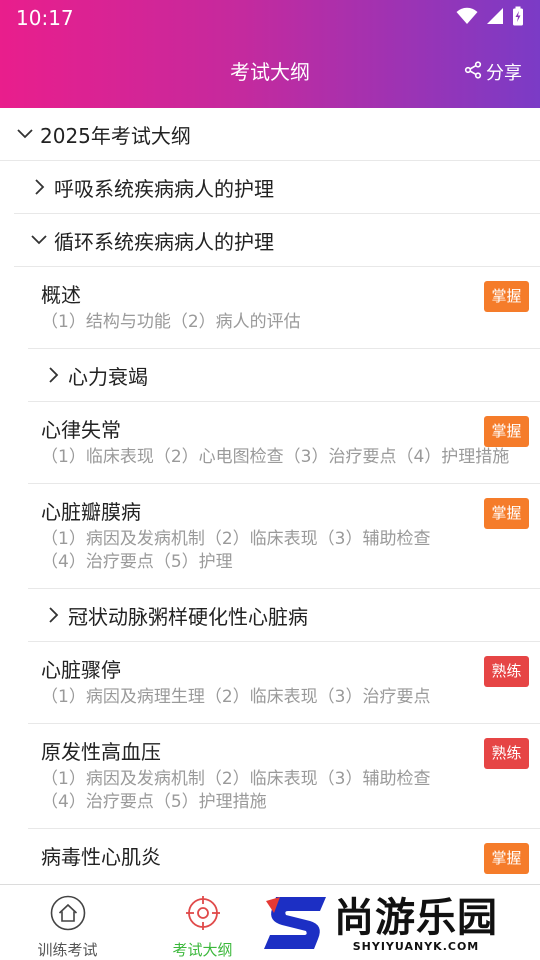 The width and height of the screenshot is (540, 960). Describe the element at coordinates (284, 308) in the screenshot. I see `list-item: 概述 （1）结构与功能（2）病人的评估 掌握` at that location.